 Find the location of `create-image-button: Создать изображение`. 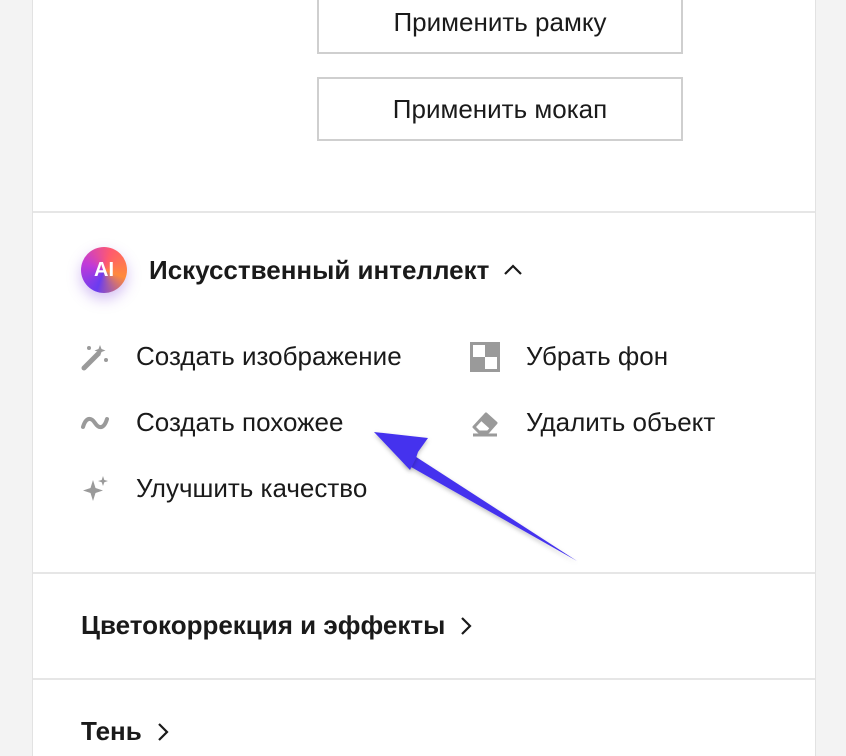

create-image-button: Создать изображение is located at coordinates (241, 356).